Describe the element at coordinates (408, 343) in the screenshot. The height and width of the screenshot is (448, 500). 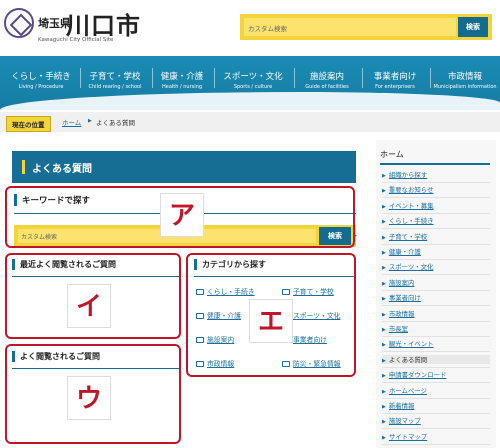
I see `sidebar-item: ▶ 観光・イベント` at that location.